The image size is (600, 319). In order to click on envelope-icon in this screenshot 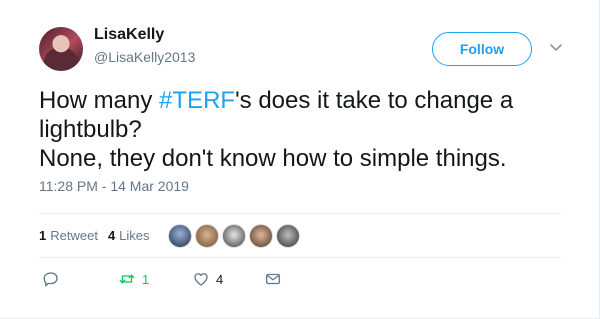, I will do `click(273, 279)`.